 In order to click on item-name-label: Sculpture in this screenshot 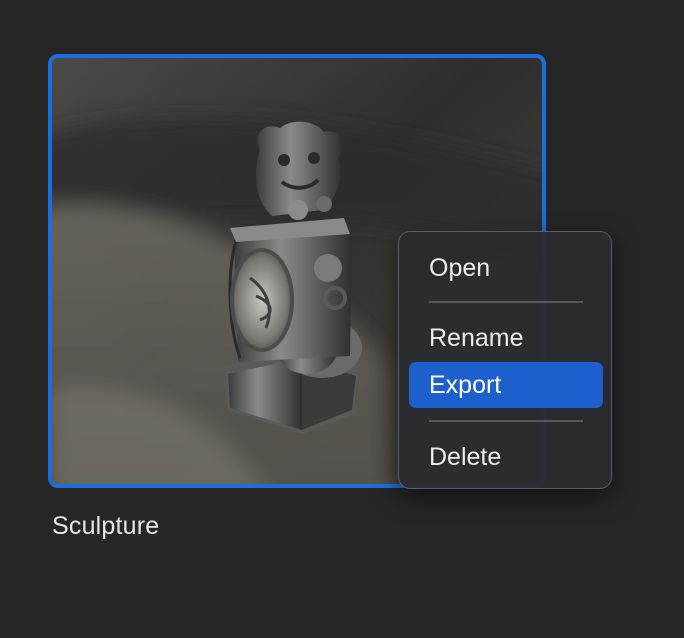, I will do `click(105, 526)`.